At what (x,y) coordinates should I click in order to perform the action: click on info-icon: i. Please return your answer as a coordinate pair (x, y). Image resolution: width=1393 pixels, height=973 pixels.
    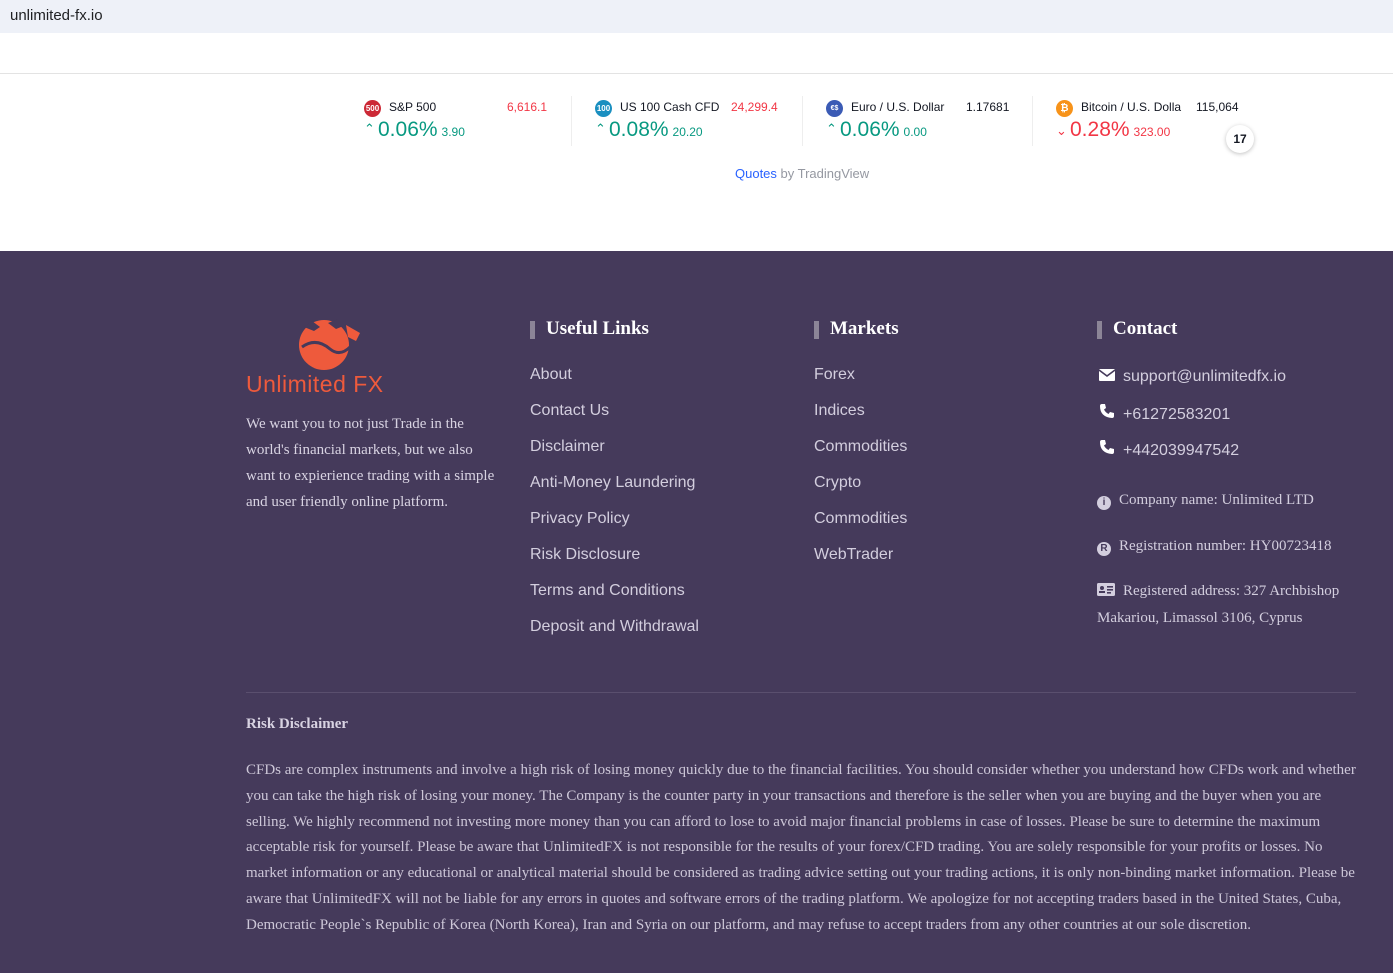
    Looking at the image, I should click on (1104, 503).